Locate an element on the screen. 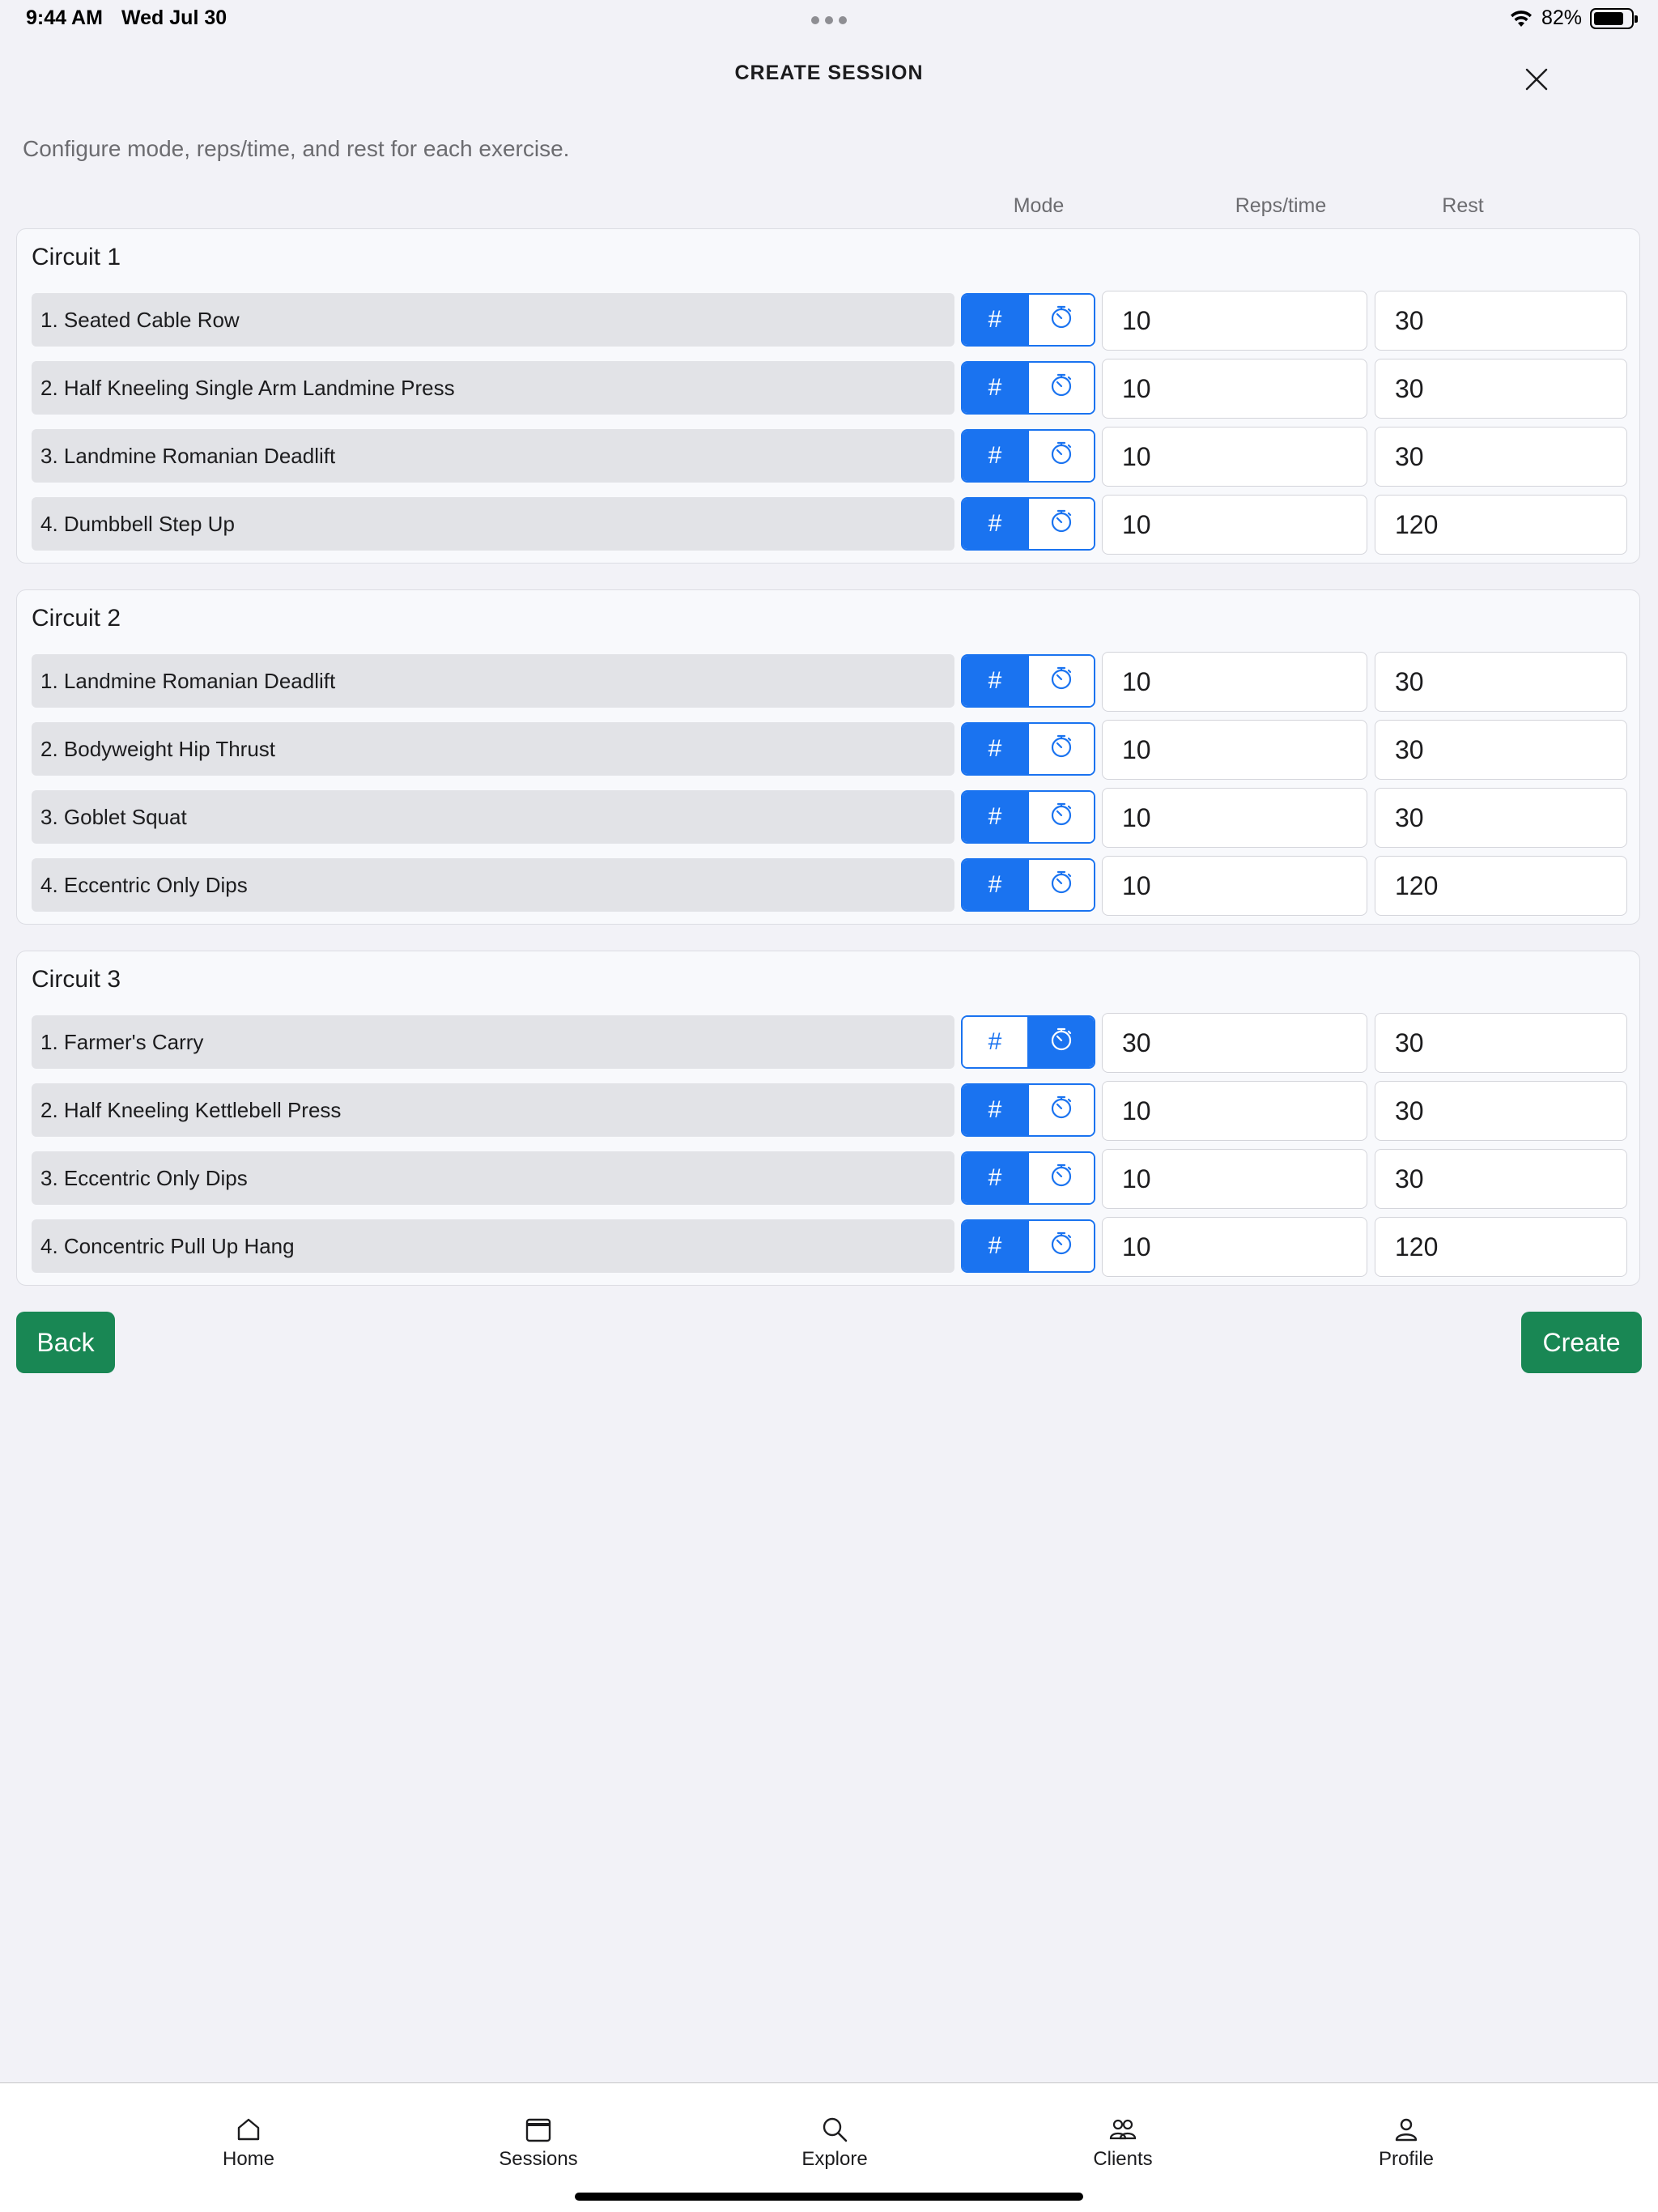  multitasking-dots-icon is located at coordinates (829, 20).